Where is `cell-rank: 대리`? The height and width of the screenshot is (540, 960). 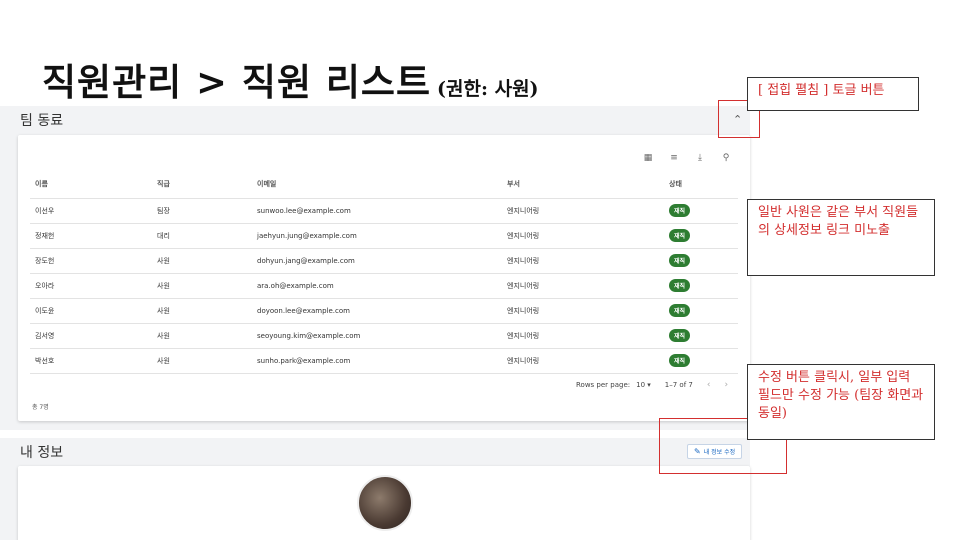
cell-rank: 대리 is located at coordinates (202, 236).